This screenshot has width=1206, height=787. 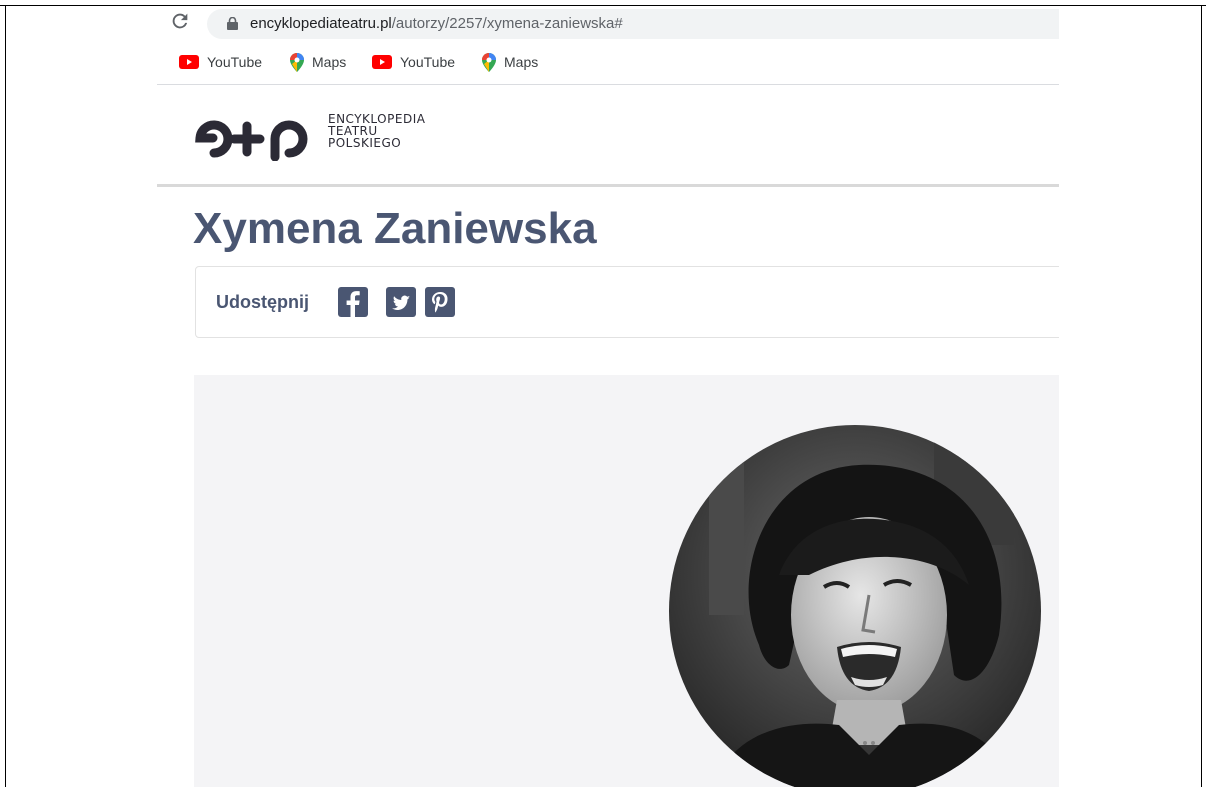 I want to click on twitter-icon, so click(x=401, y=302).